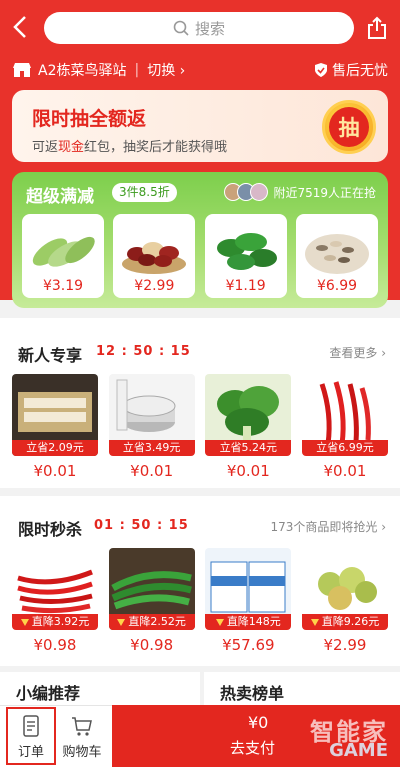  Describe the element at coordinates (337, 248) in the screenshot. I see `sunflower-seeds-image` at that location.